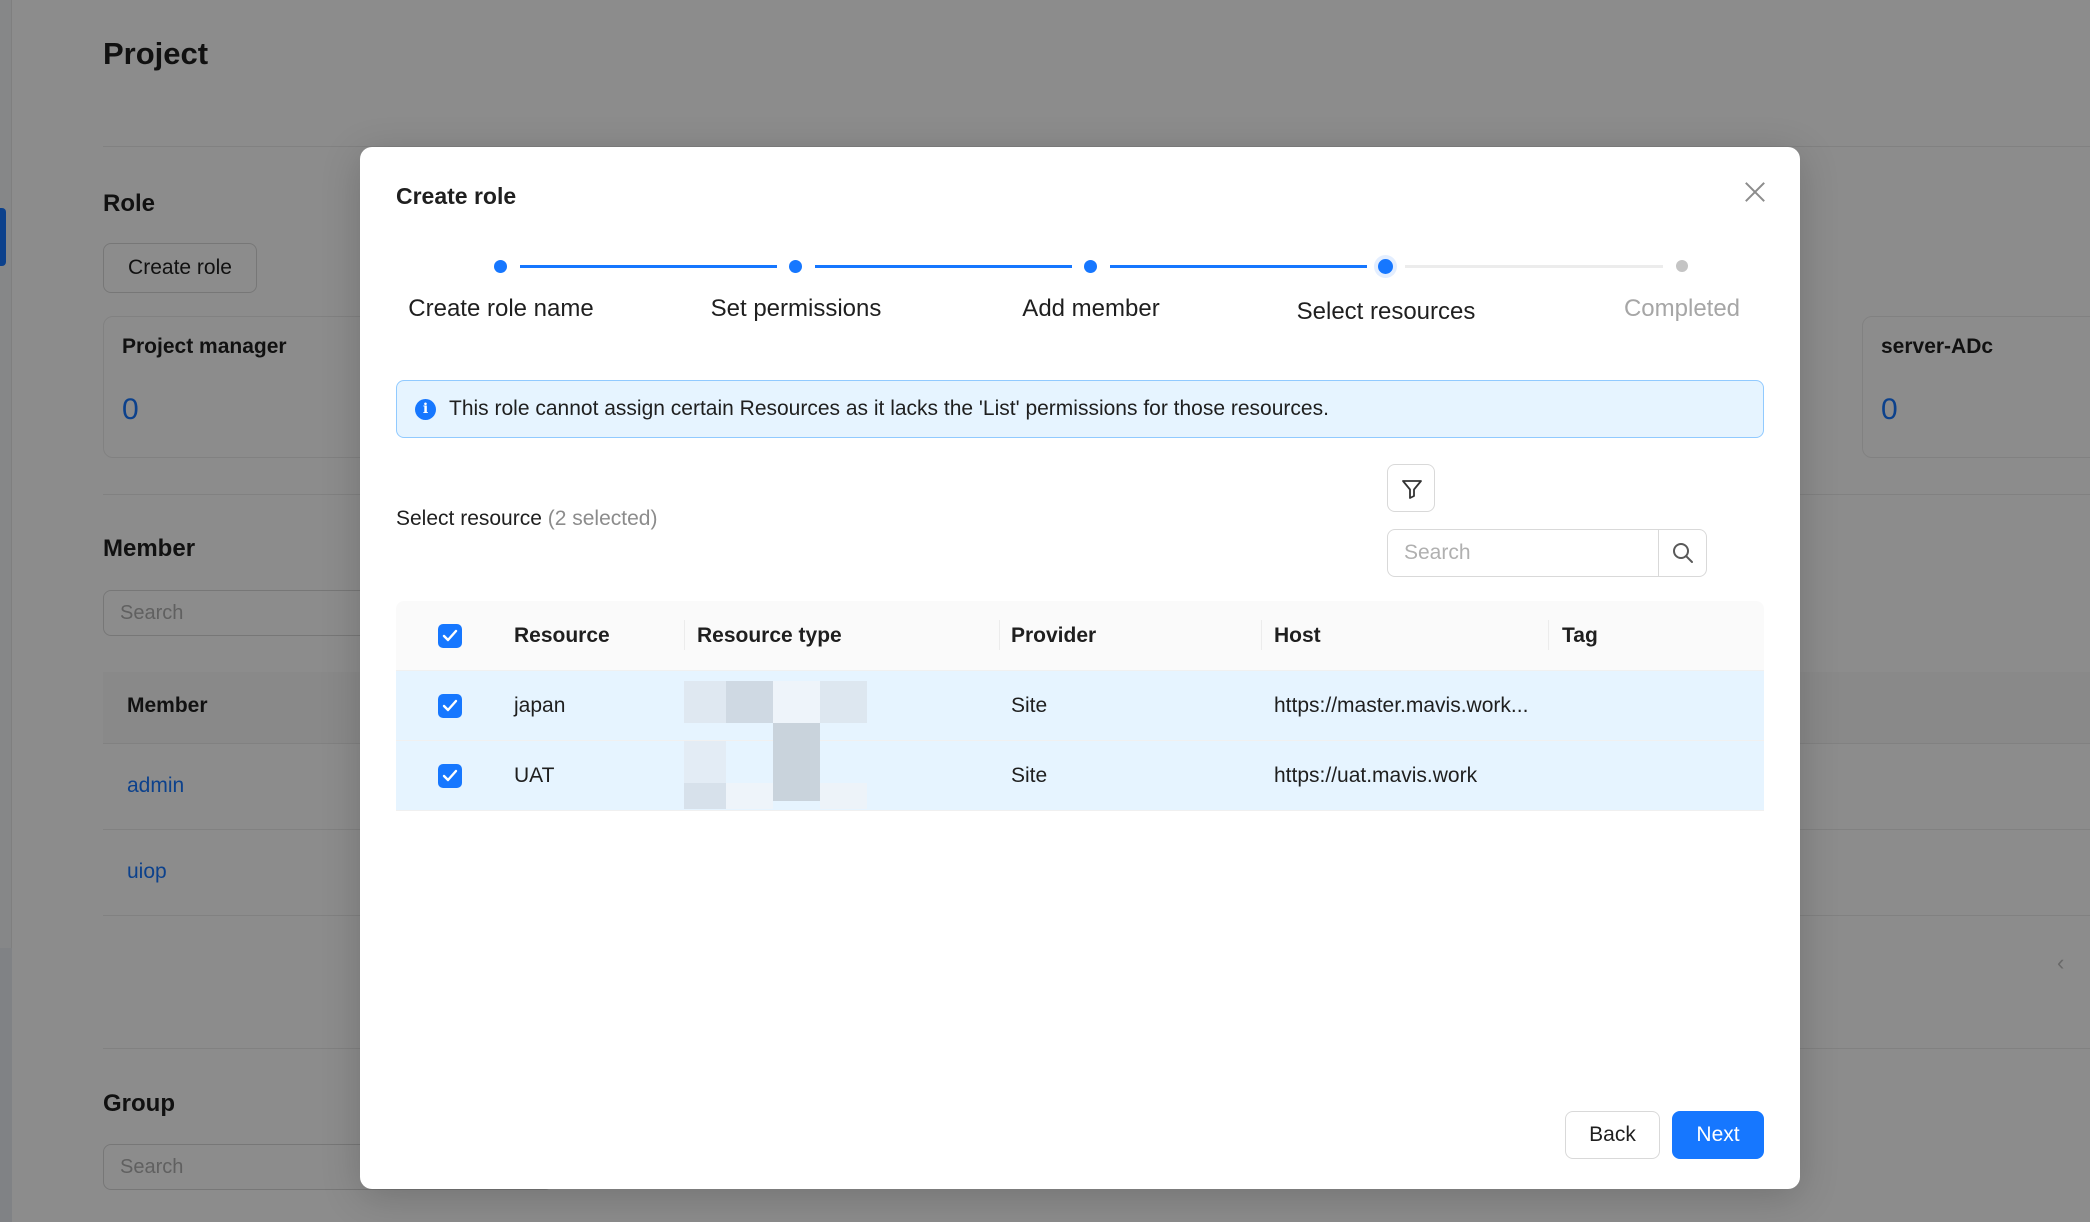 This screenshot has height=1222, width=2090. I want to click on resource-search-input, so click(1520, 553).